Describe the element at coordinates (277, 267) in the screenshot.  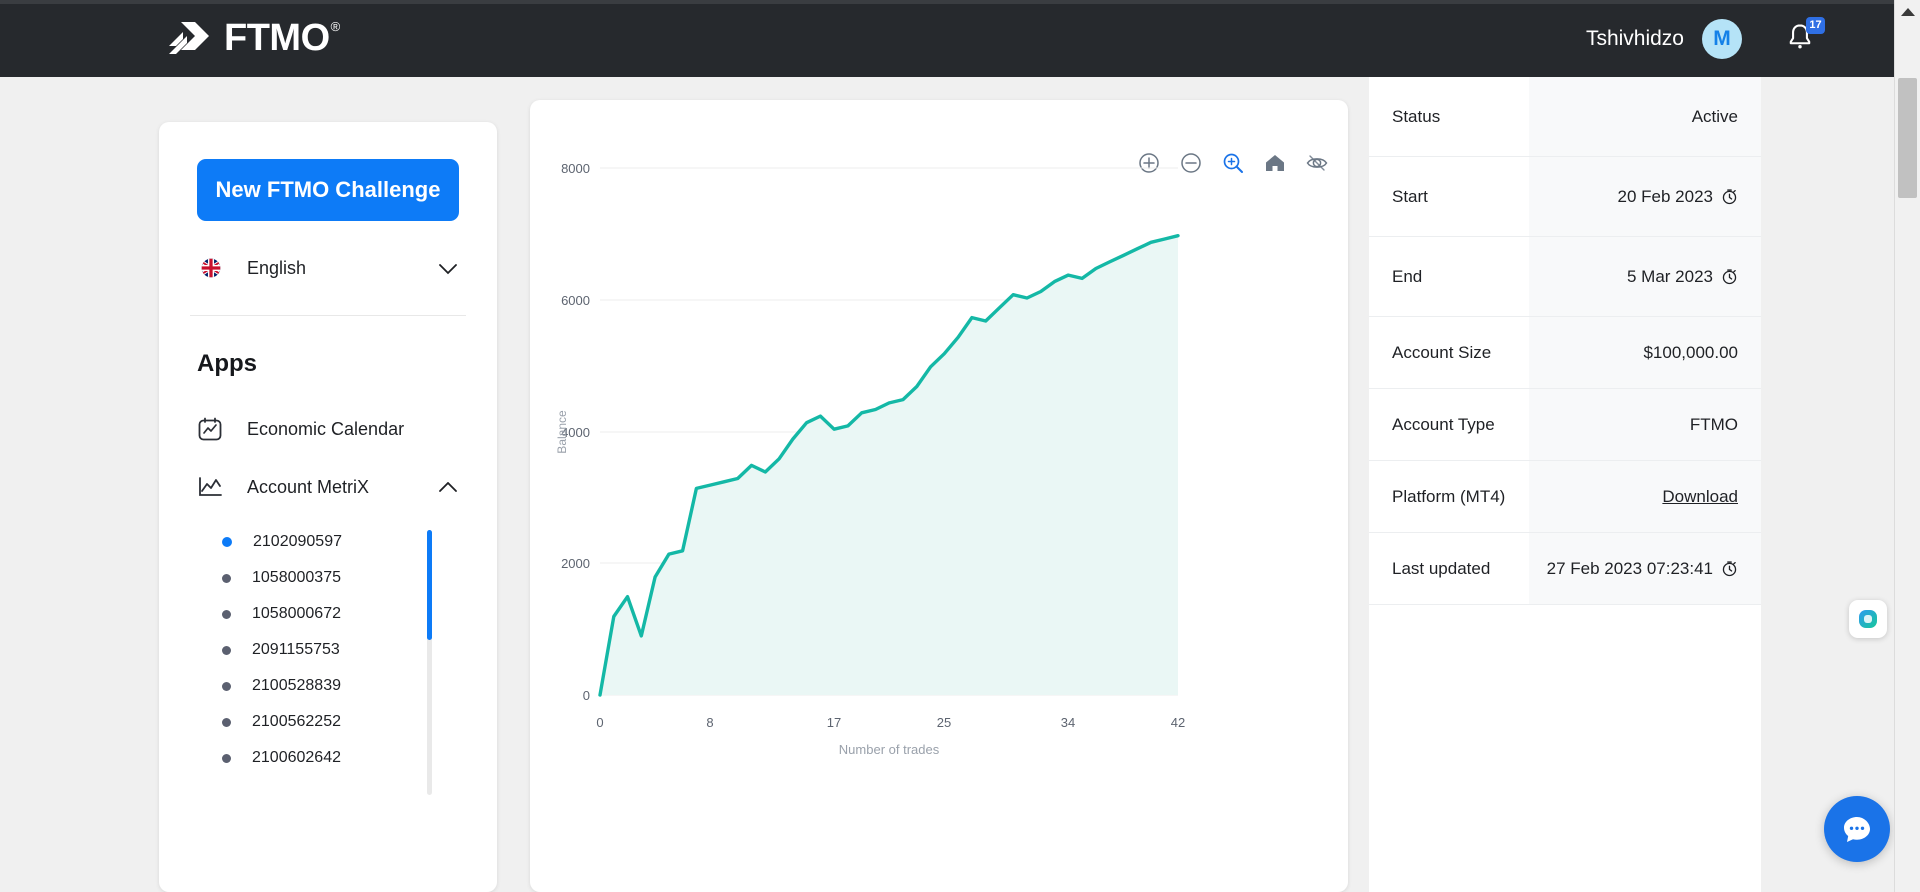
I see `language-label: English` at that location.